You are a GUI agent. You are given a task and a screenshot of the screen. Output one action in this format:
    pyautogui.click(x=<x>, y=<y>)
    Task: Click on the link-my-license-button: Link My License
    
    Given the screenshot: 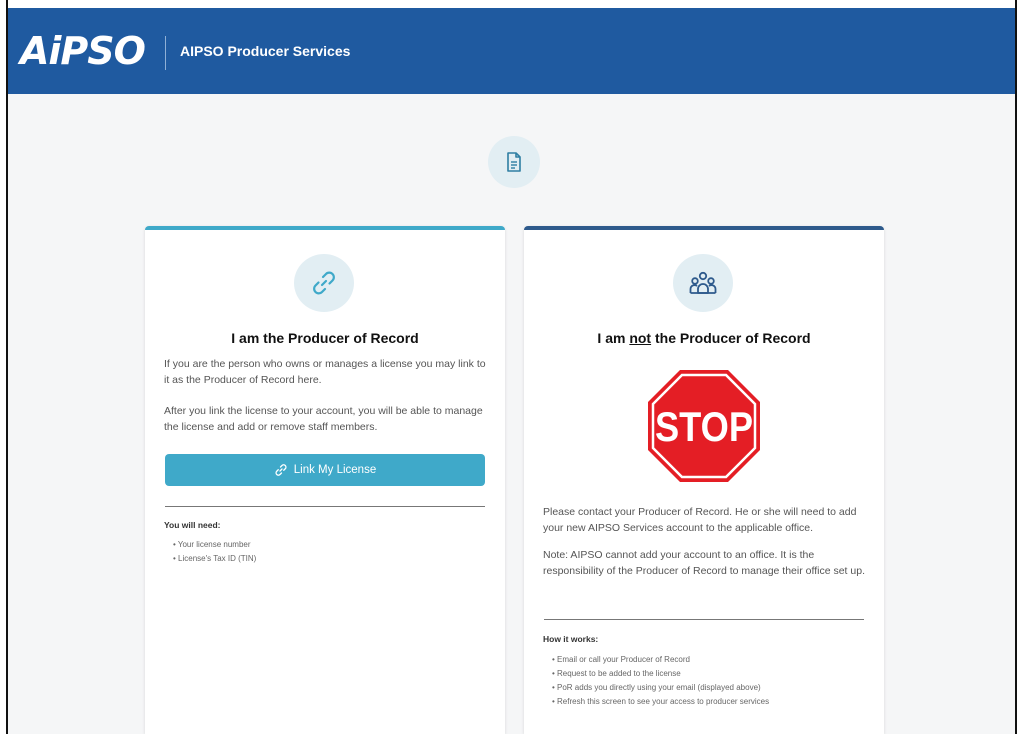 What is the action you would take?
    pyautogui.click(x=325, y=470)
    